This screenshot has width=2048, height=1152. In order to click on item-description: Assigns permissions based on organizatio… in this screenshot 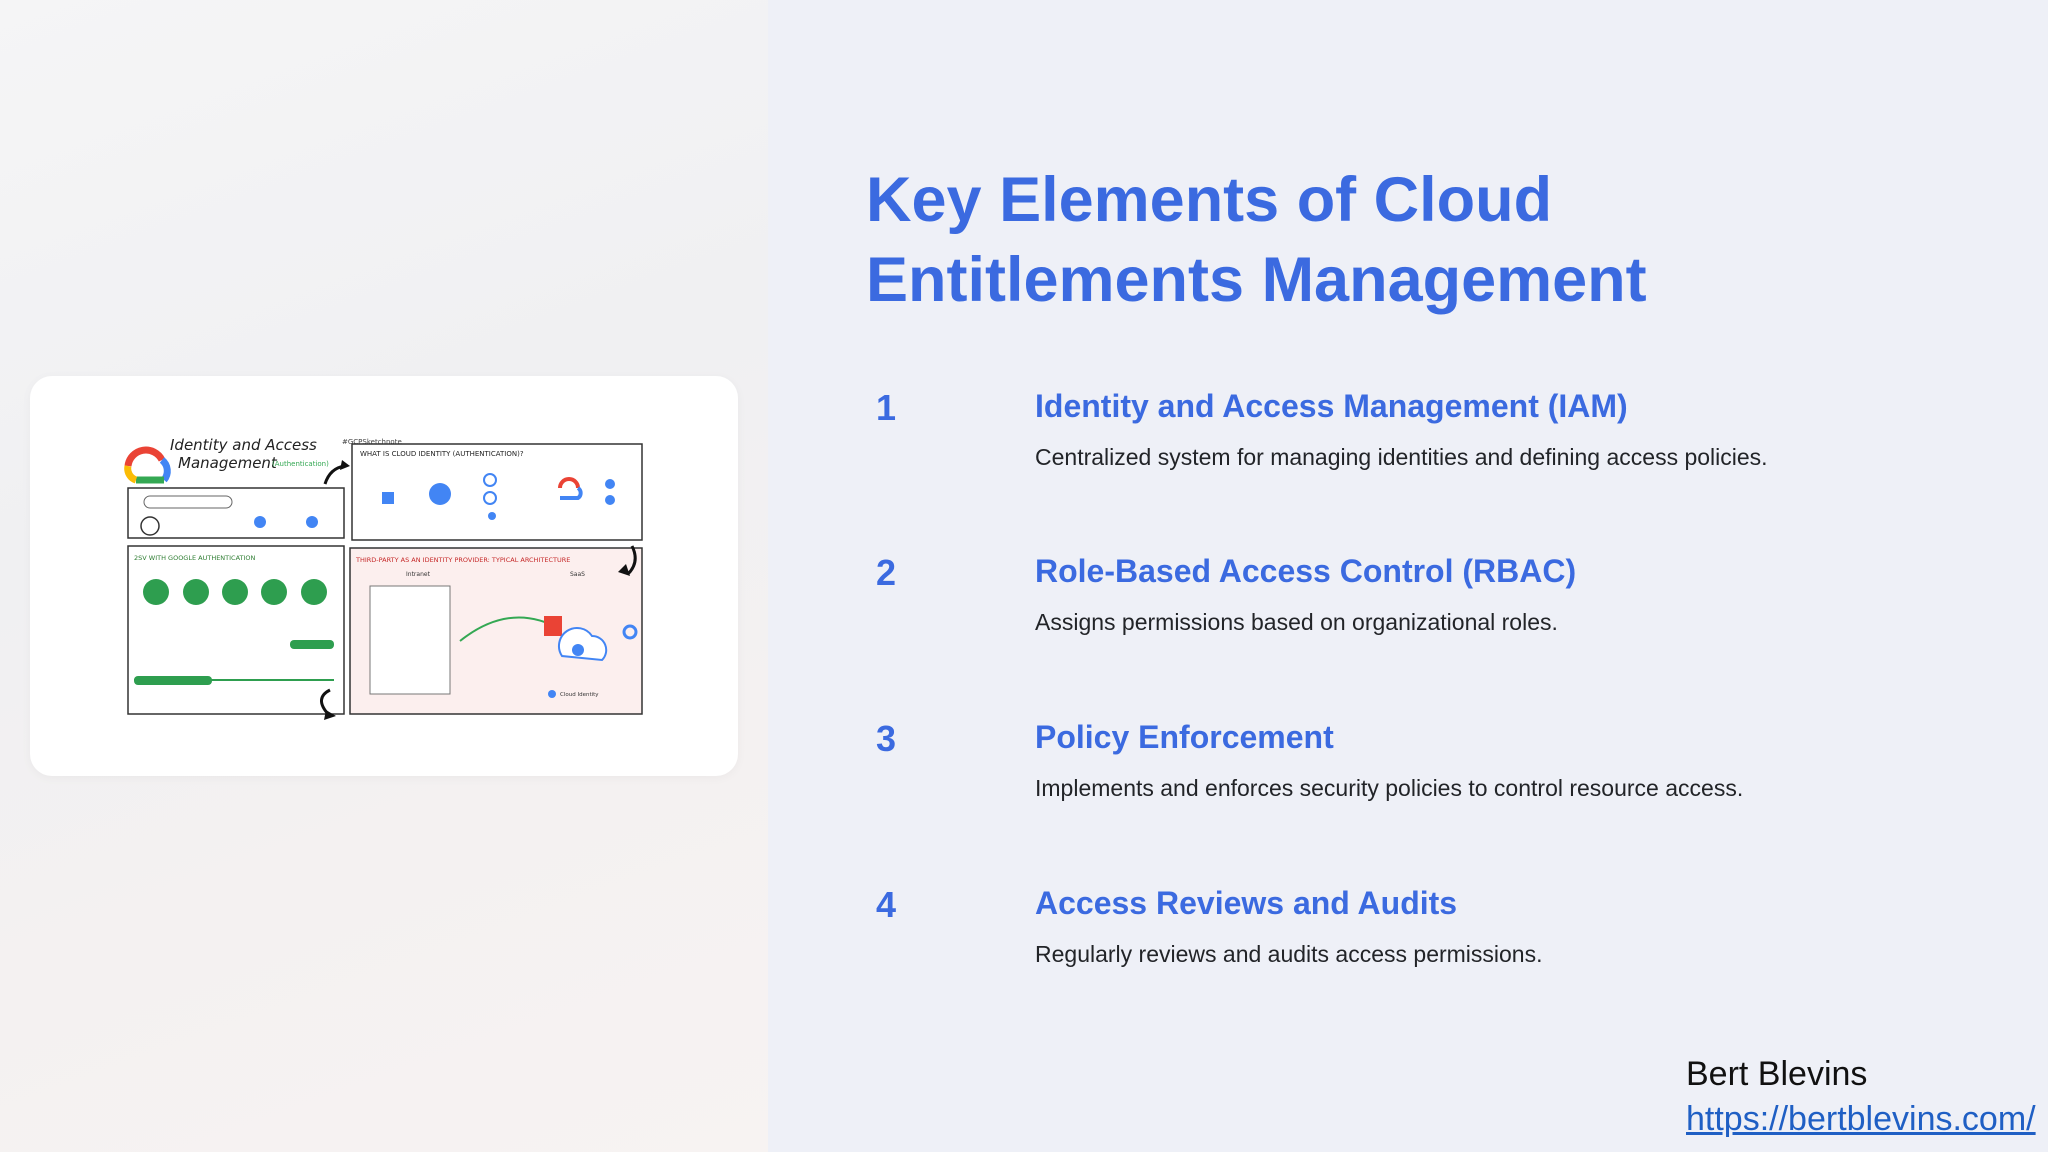, I will do `click(1296, 622)`.